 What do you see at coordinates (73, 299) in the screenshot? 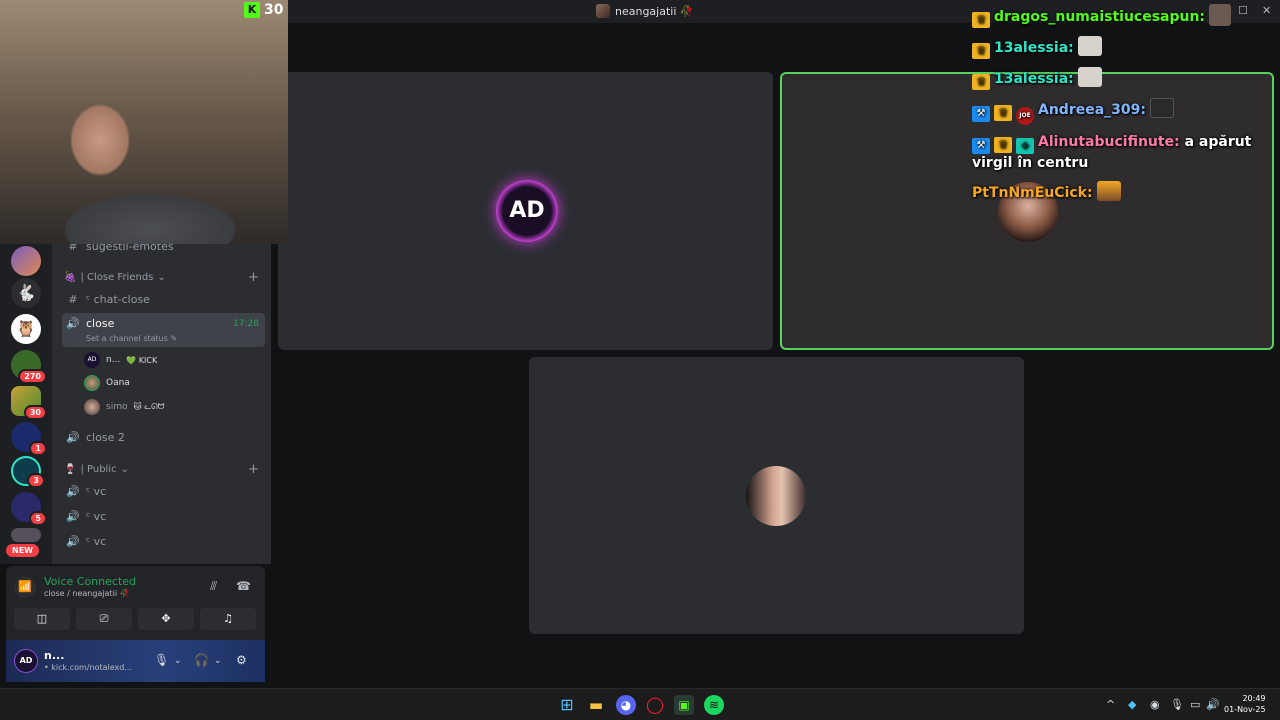
I see `hash-icon: #` at bounding box center [73, 299].